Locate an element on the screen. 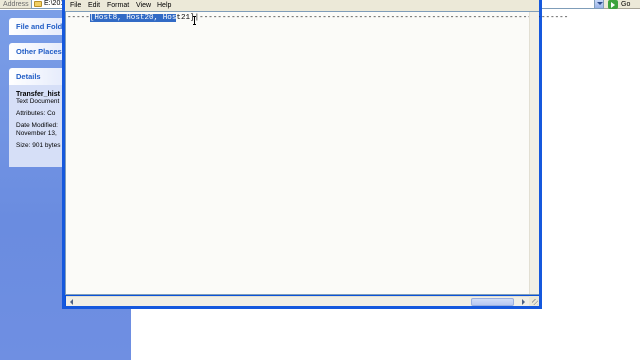  menu-help: Help is located at coordinates (164, 5).